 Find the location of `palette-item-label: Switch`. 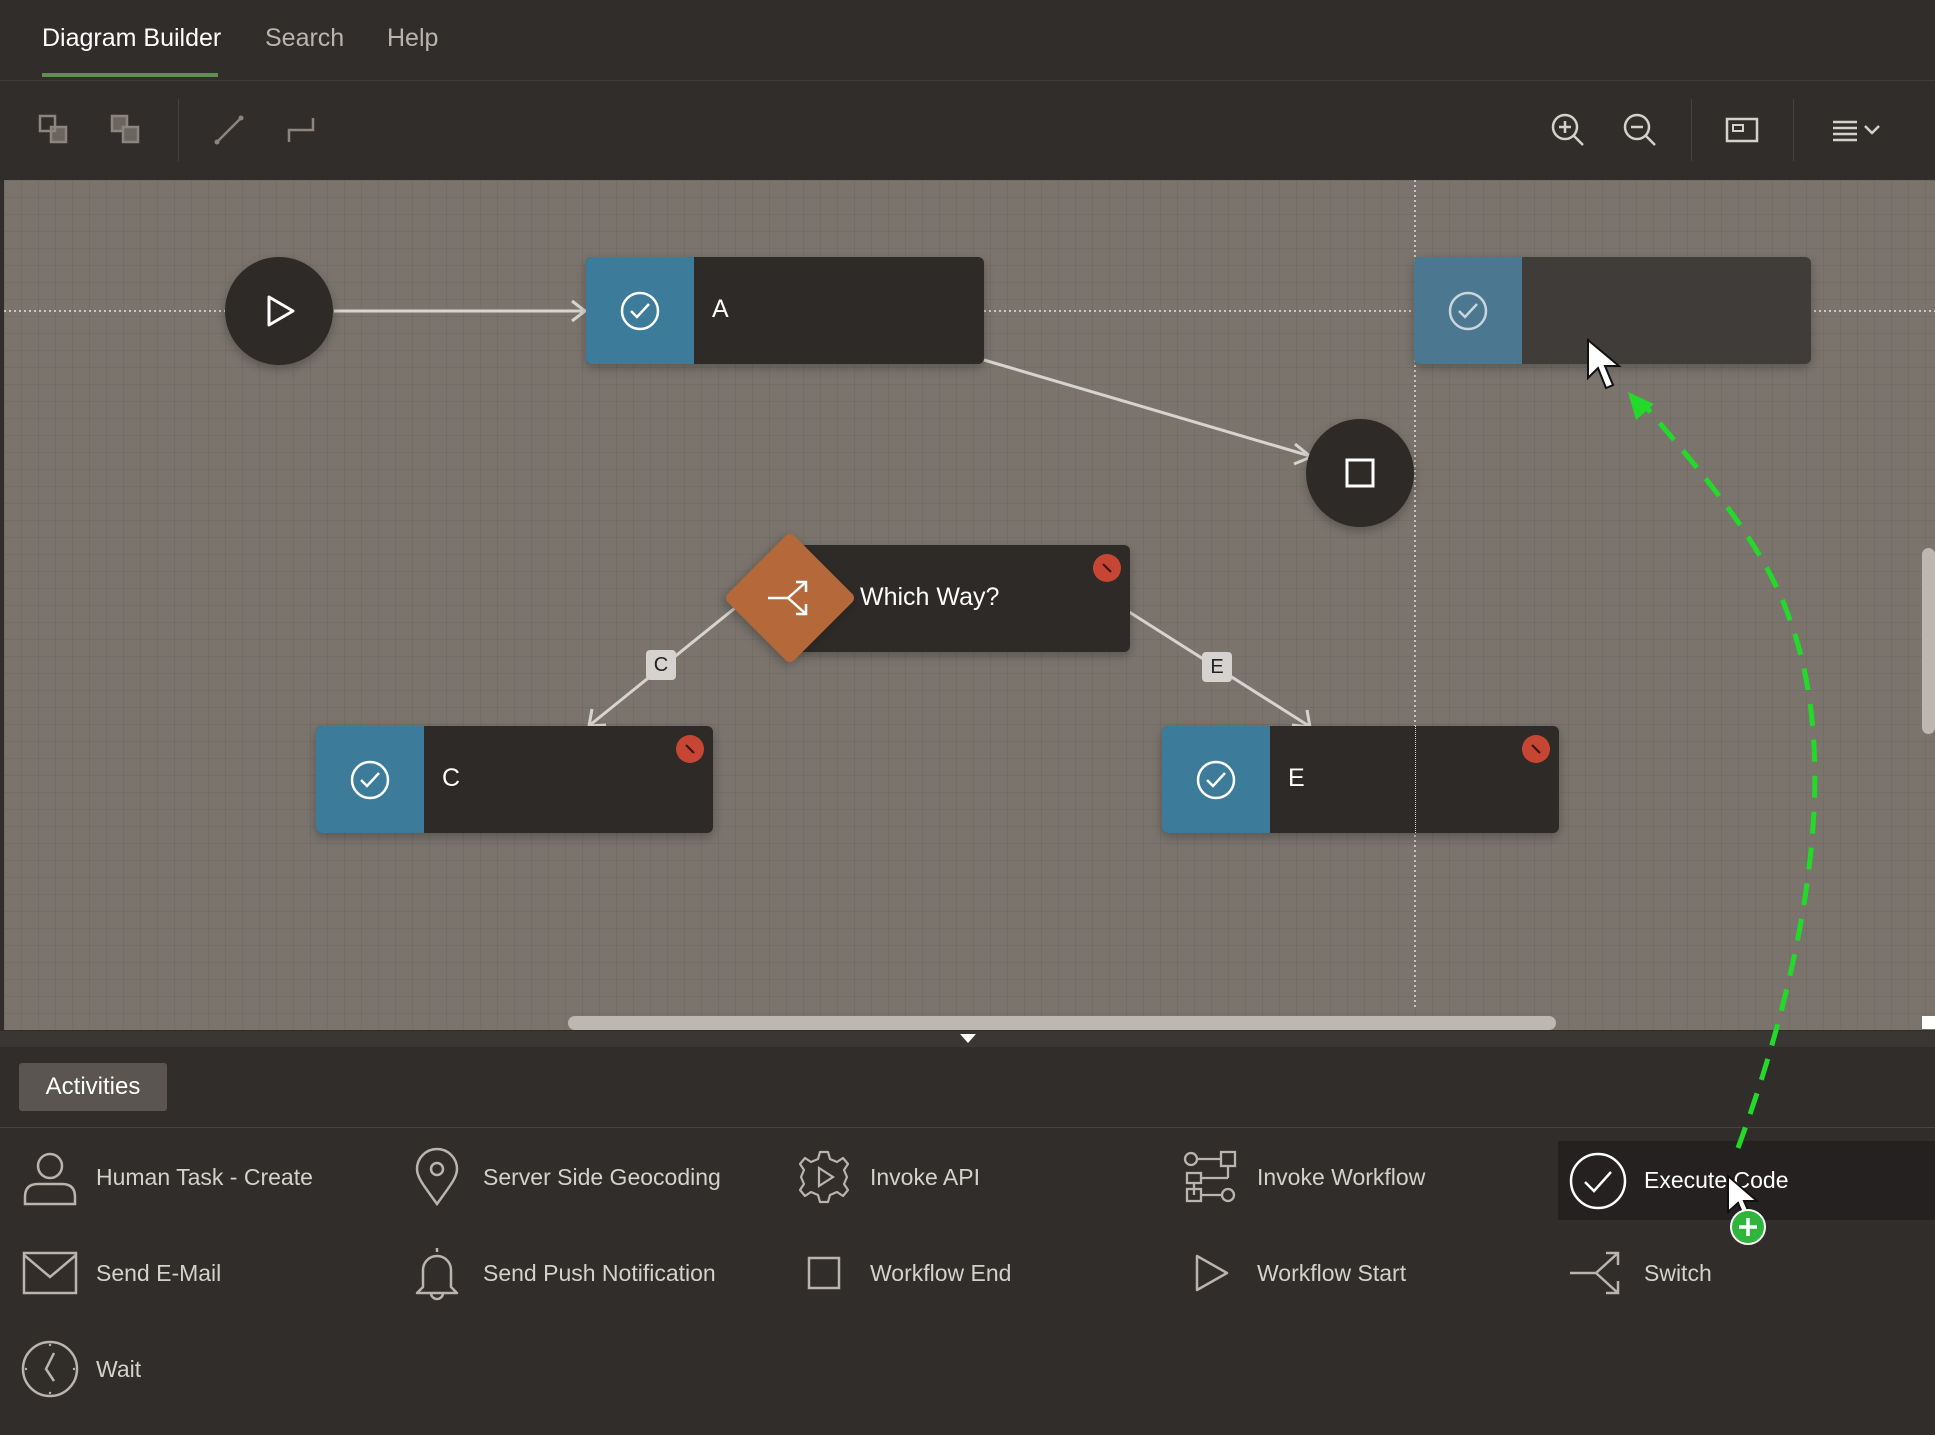

palette-item-label: Switch is located at coordinates (1678, 1272).